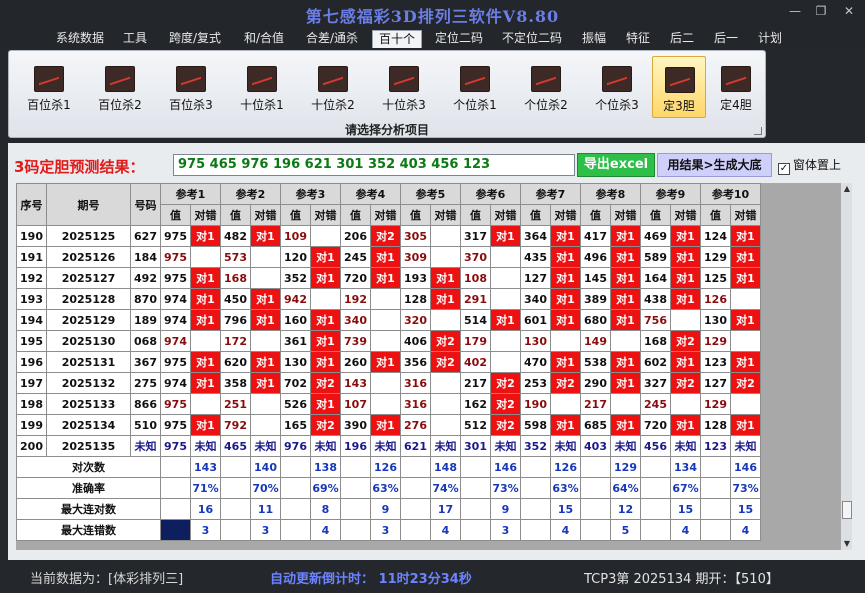 Image resolution: width=865 pixels, height=593 pixels. What do you see at coordinates (190, 194) in the screenshot?
I see `header-ref-1: 参考1` at bounding box center [190, 194].